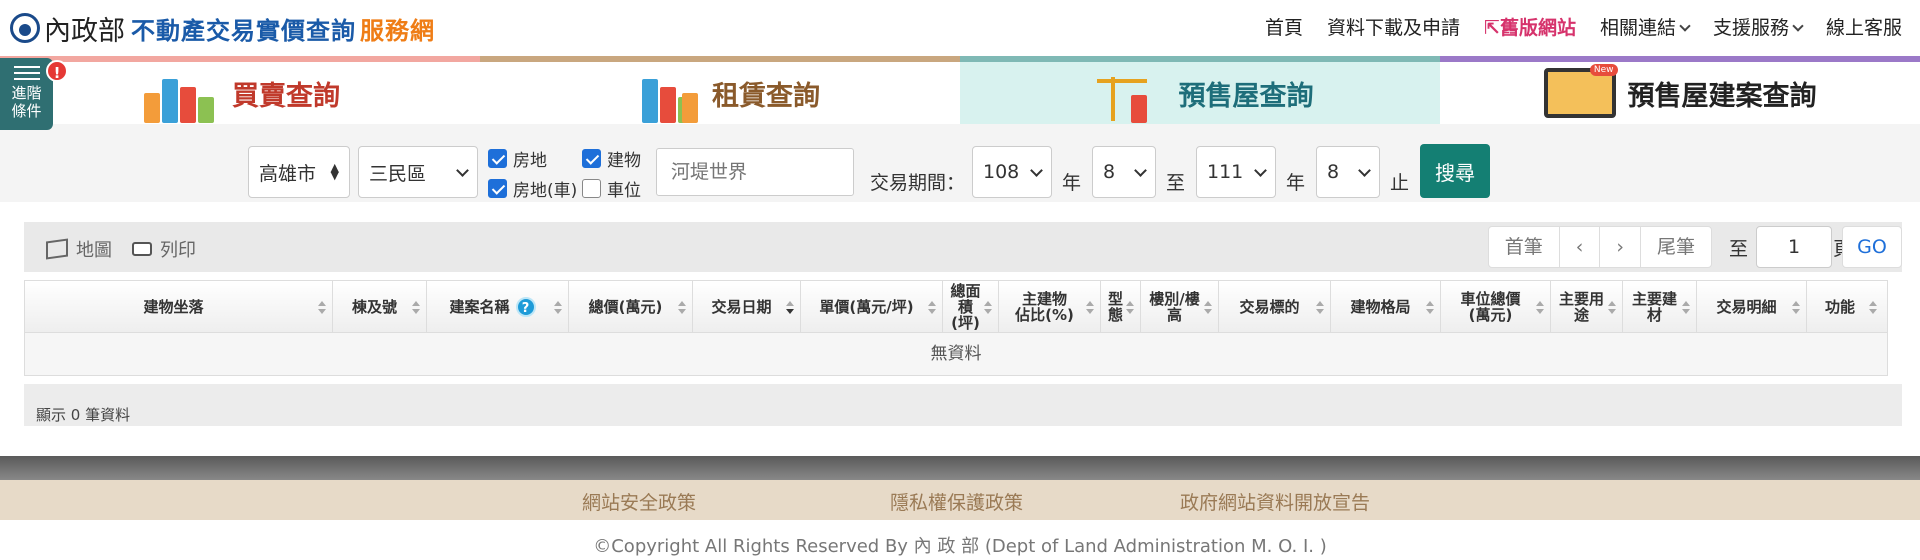 Image resolution: width=1920 pixels, height=560 pixels. I want to click on advanced-label-1: 進階, so click(26, 93).